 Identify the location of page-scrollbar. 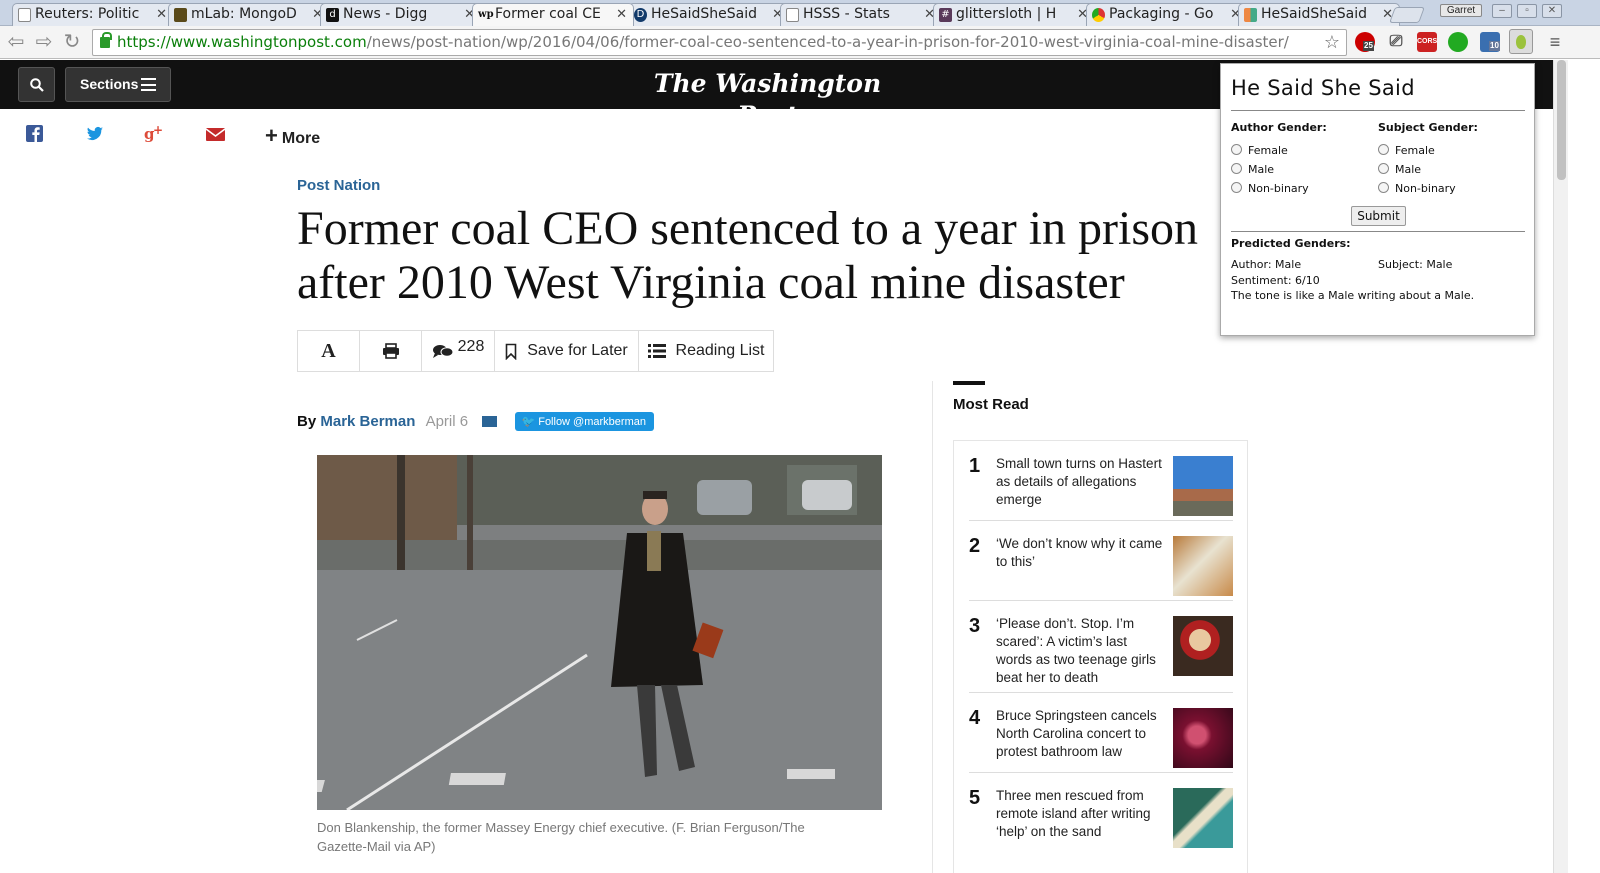
(1560, 466).